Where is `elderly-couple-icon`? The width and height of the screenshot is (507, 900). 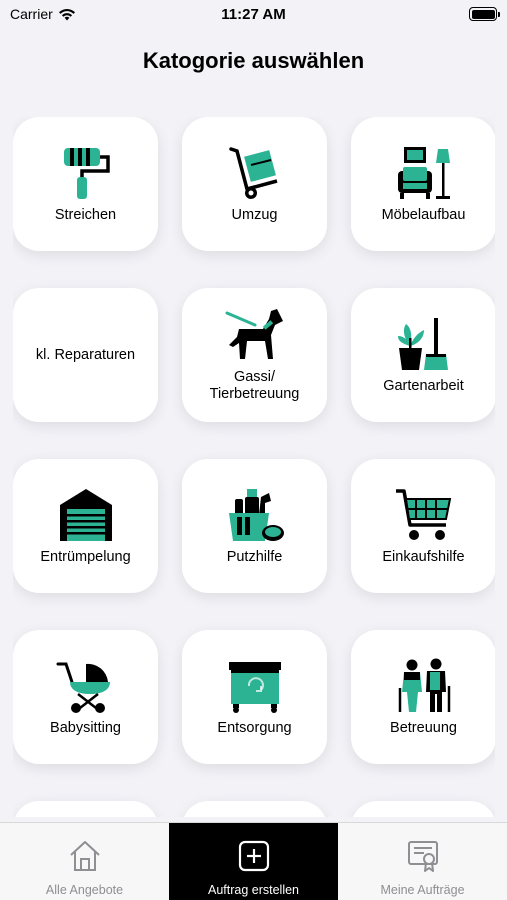 elderly-couple-icon is located at coordinates (424, 685).